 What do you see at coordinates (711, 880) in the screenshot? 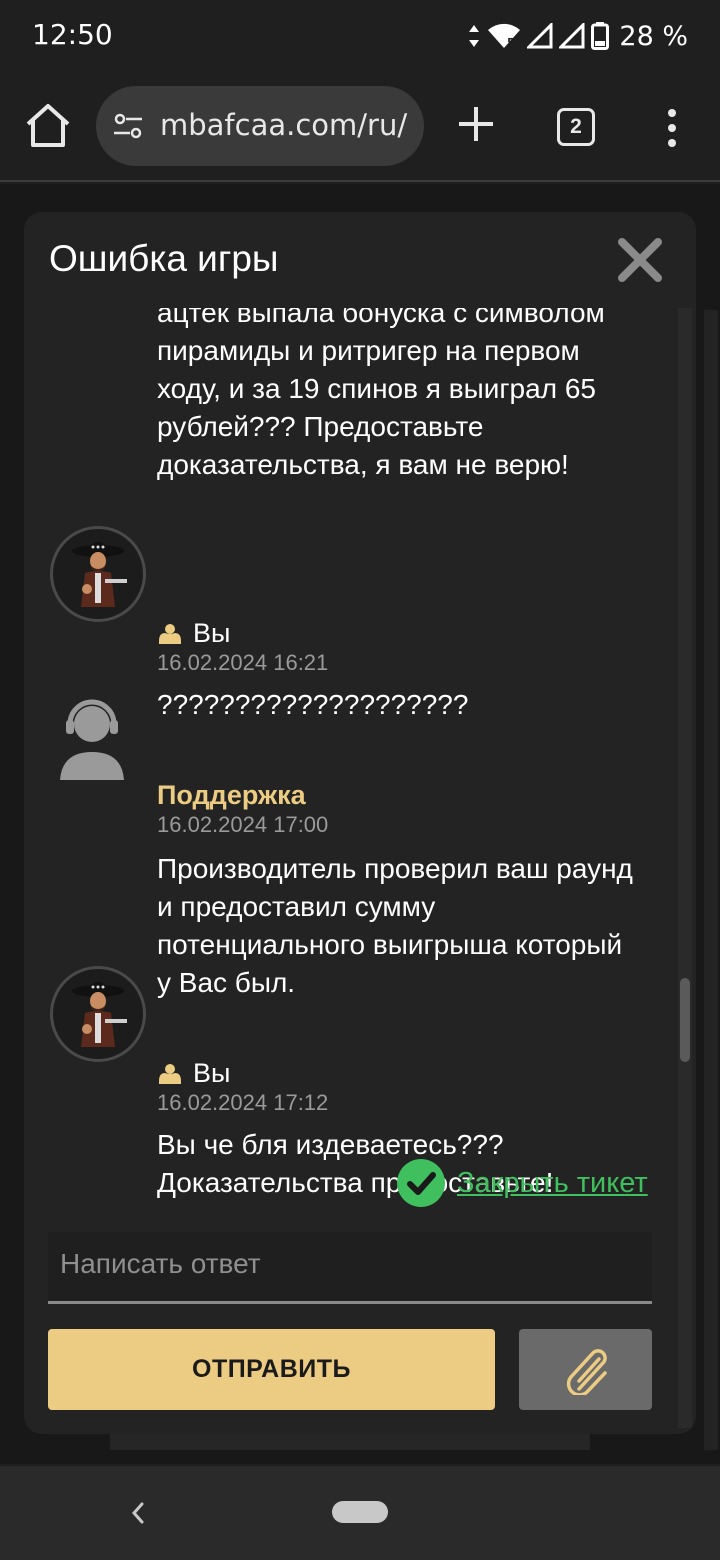
I see `page-scrollbar` at bounding box center [711, 880].